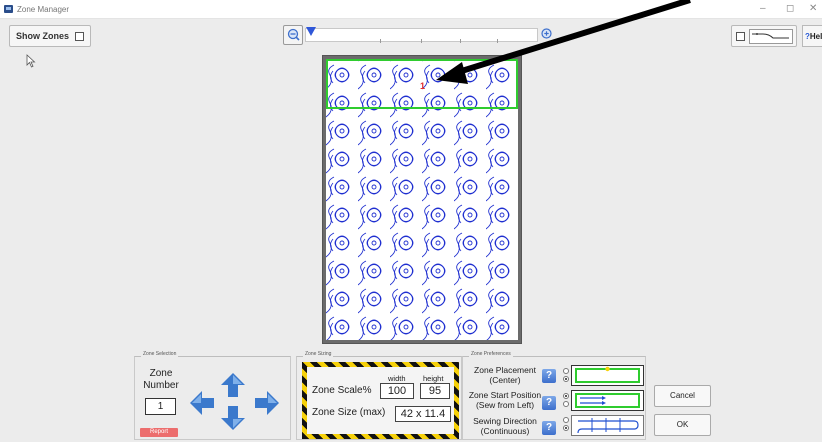 This screenshot has height=442, width=822. Describe the element at coordinates (160, 354) in the screenshot. I see `zone-selection-title: Zone Selection` at that location.